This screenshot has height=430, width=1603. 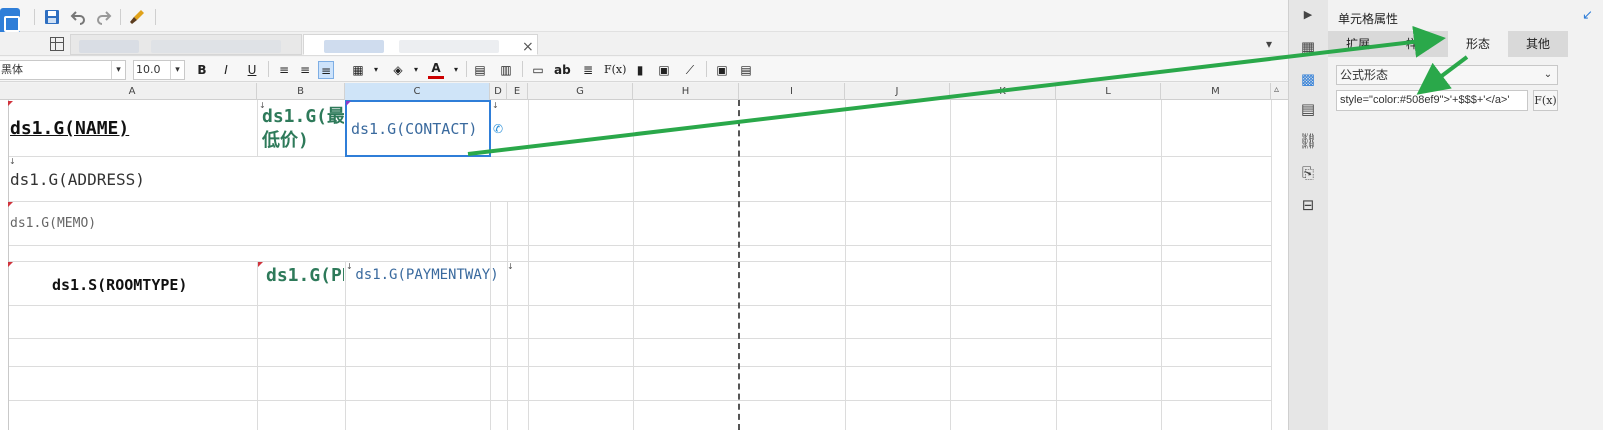 I want to click on pin-icon: ↙, so click(x=1587, y=15).